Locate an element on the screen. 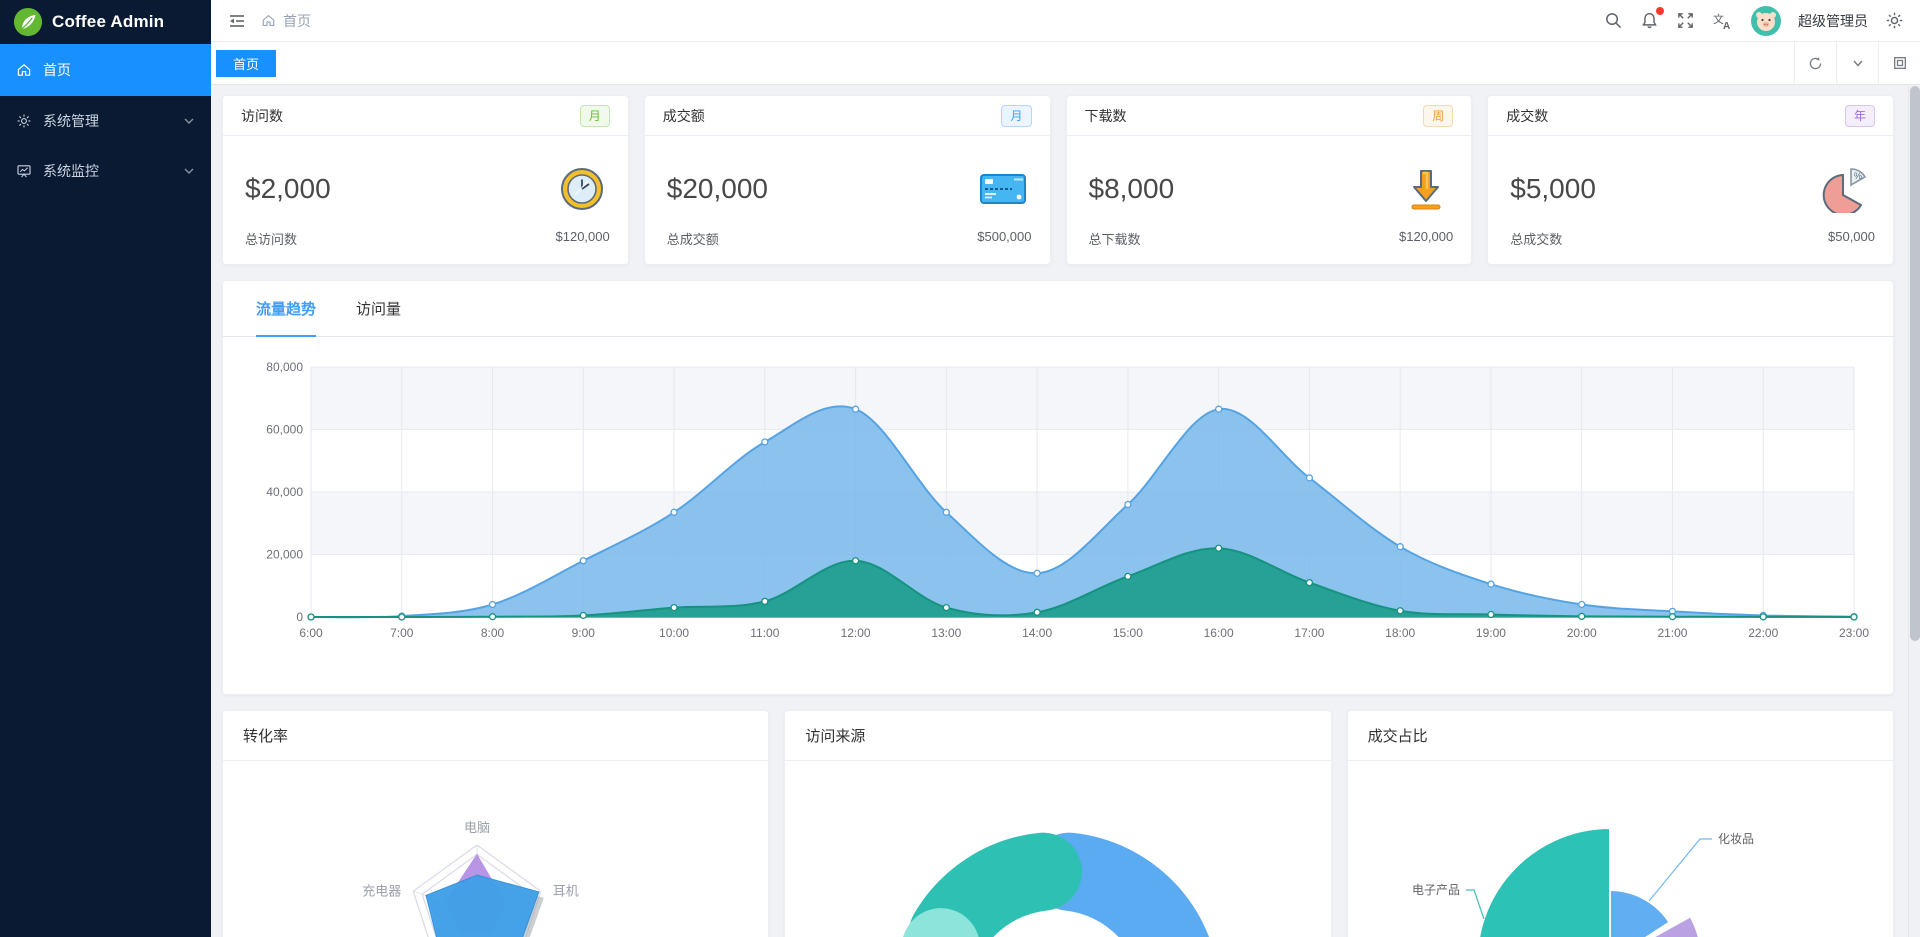 This screenshot has height=937, width=1920. stat-card-visits: 访问数 月 $2,000 总访问数 $120,000 is located at coordinates (425, 180).